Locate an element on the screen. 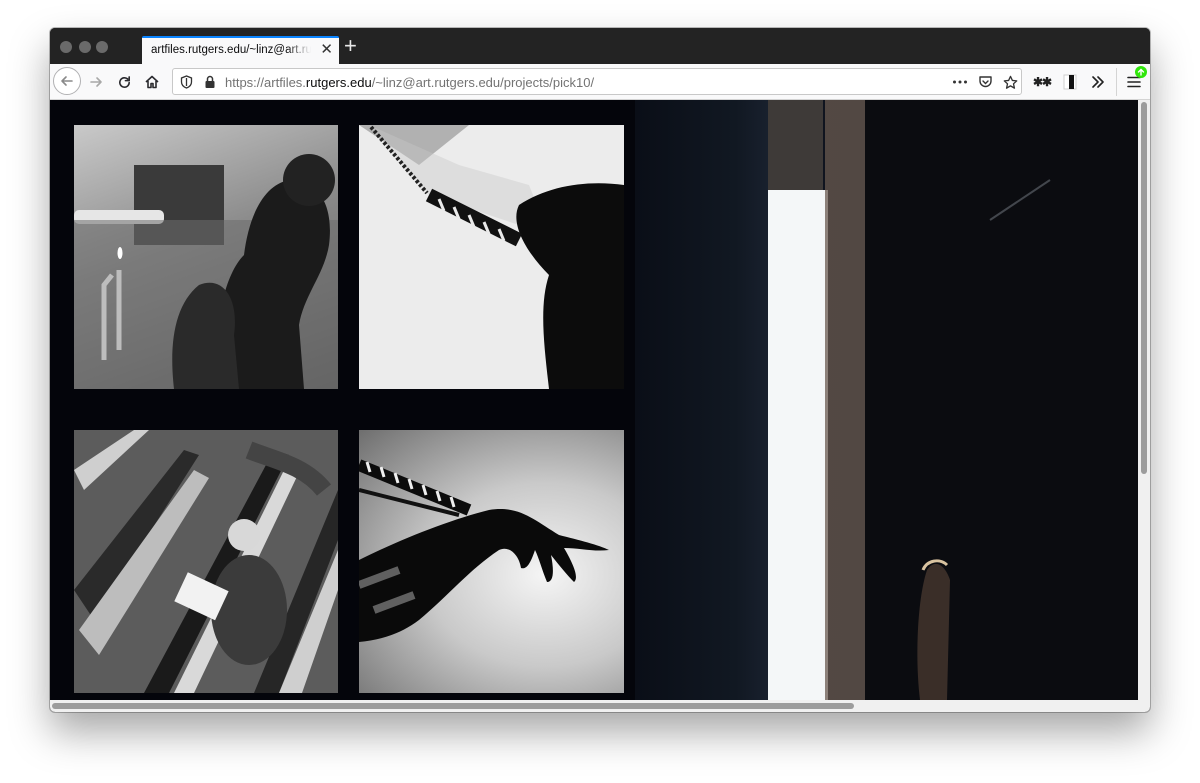  shield-icon is located at coordinates (186, 82).